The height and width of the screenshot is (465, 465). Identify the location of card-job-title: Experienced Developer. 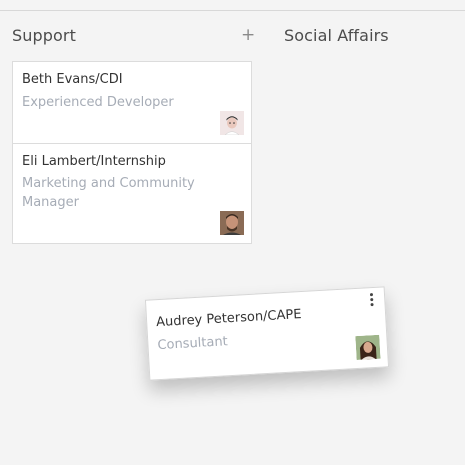
(98, 102).